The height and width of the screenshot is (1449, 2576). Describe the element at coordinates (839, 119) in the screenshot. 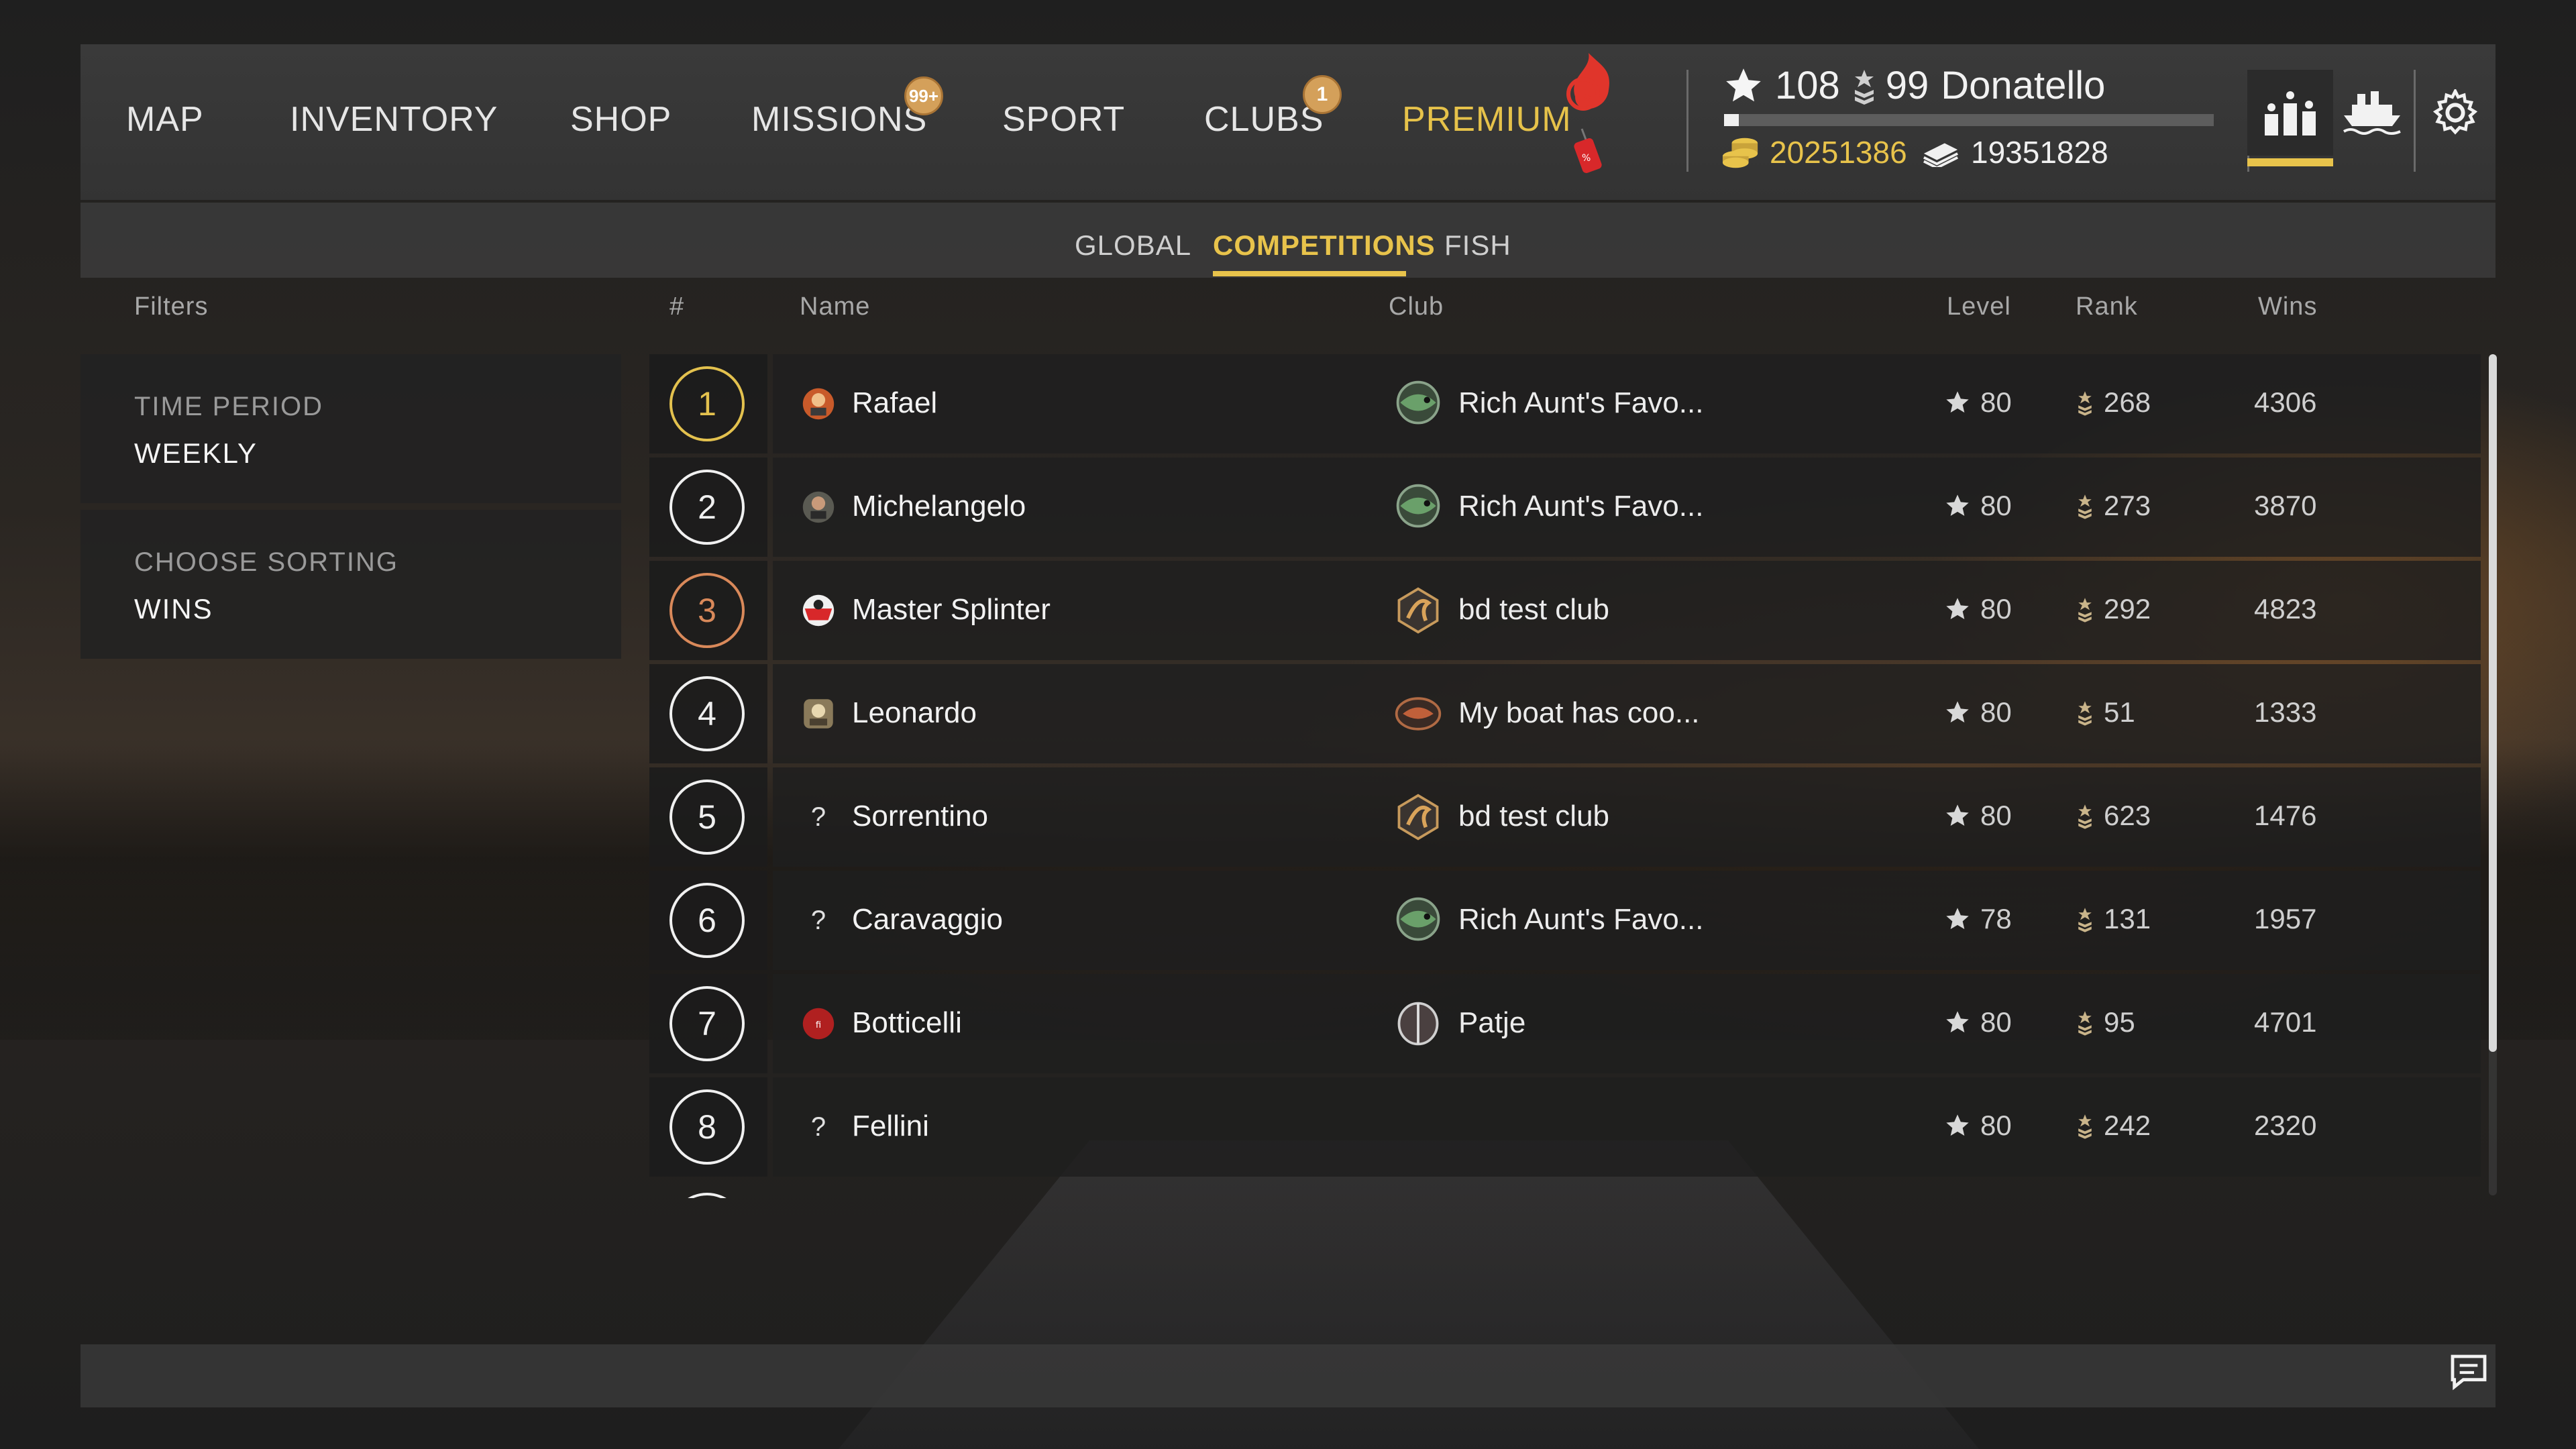

I see `nav-missions: MISSIONS` at that location.